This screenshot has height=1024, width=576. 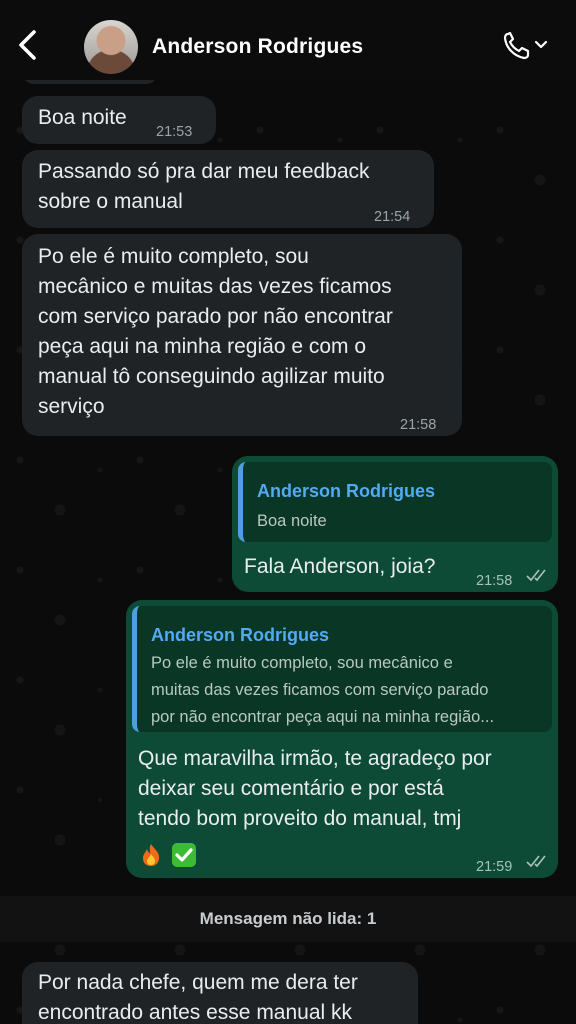 What do you see at coordinates (395, 502) in the screenshot?
I see `quoted-reply: Anderson Rodrigues Boa noite` at bounding box center [395, 502].